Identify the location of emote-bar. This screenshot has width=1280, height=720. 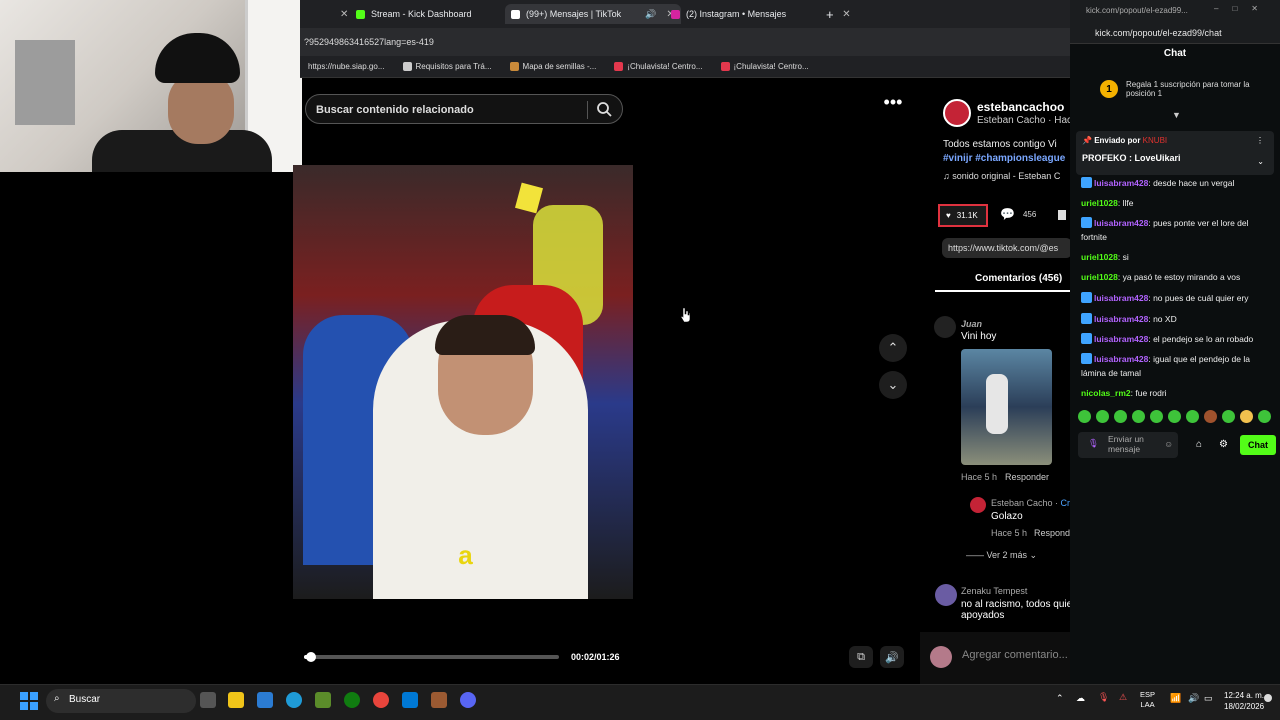
(1176, 418).